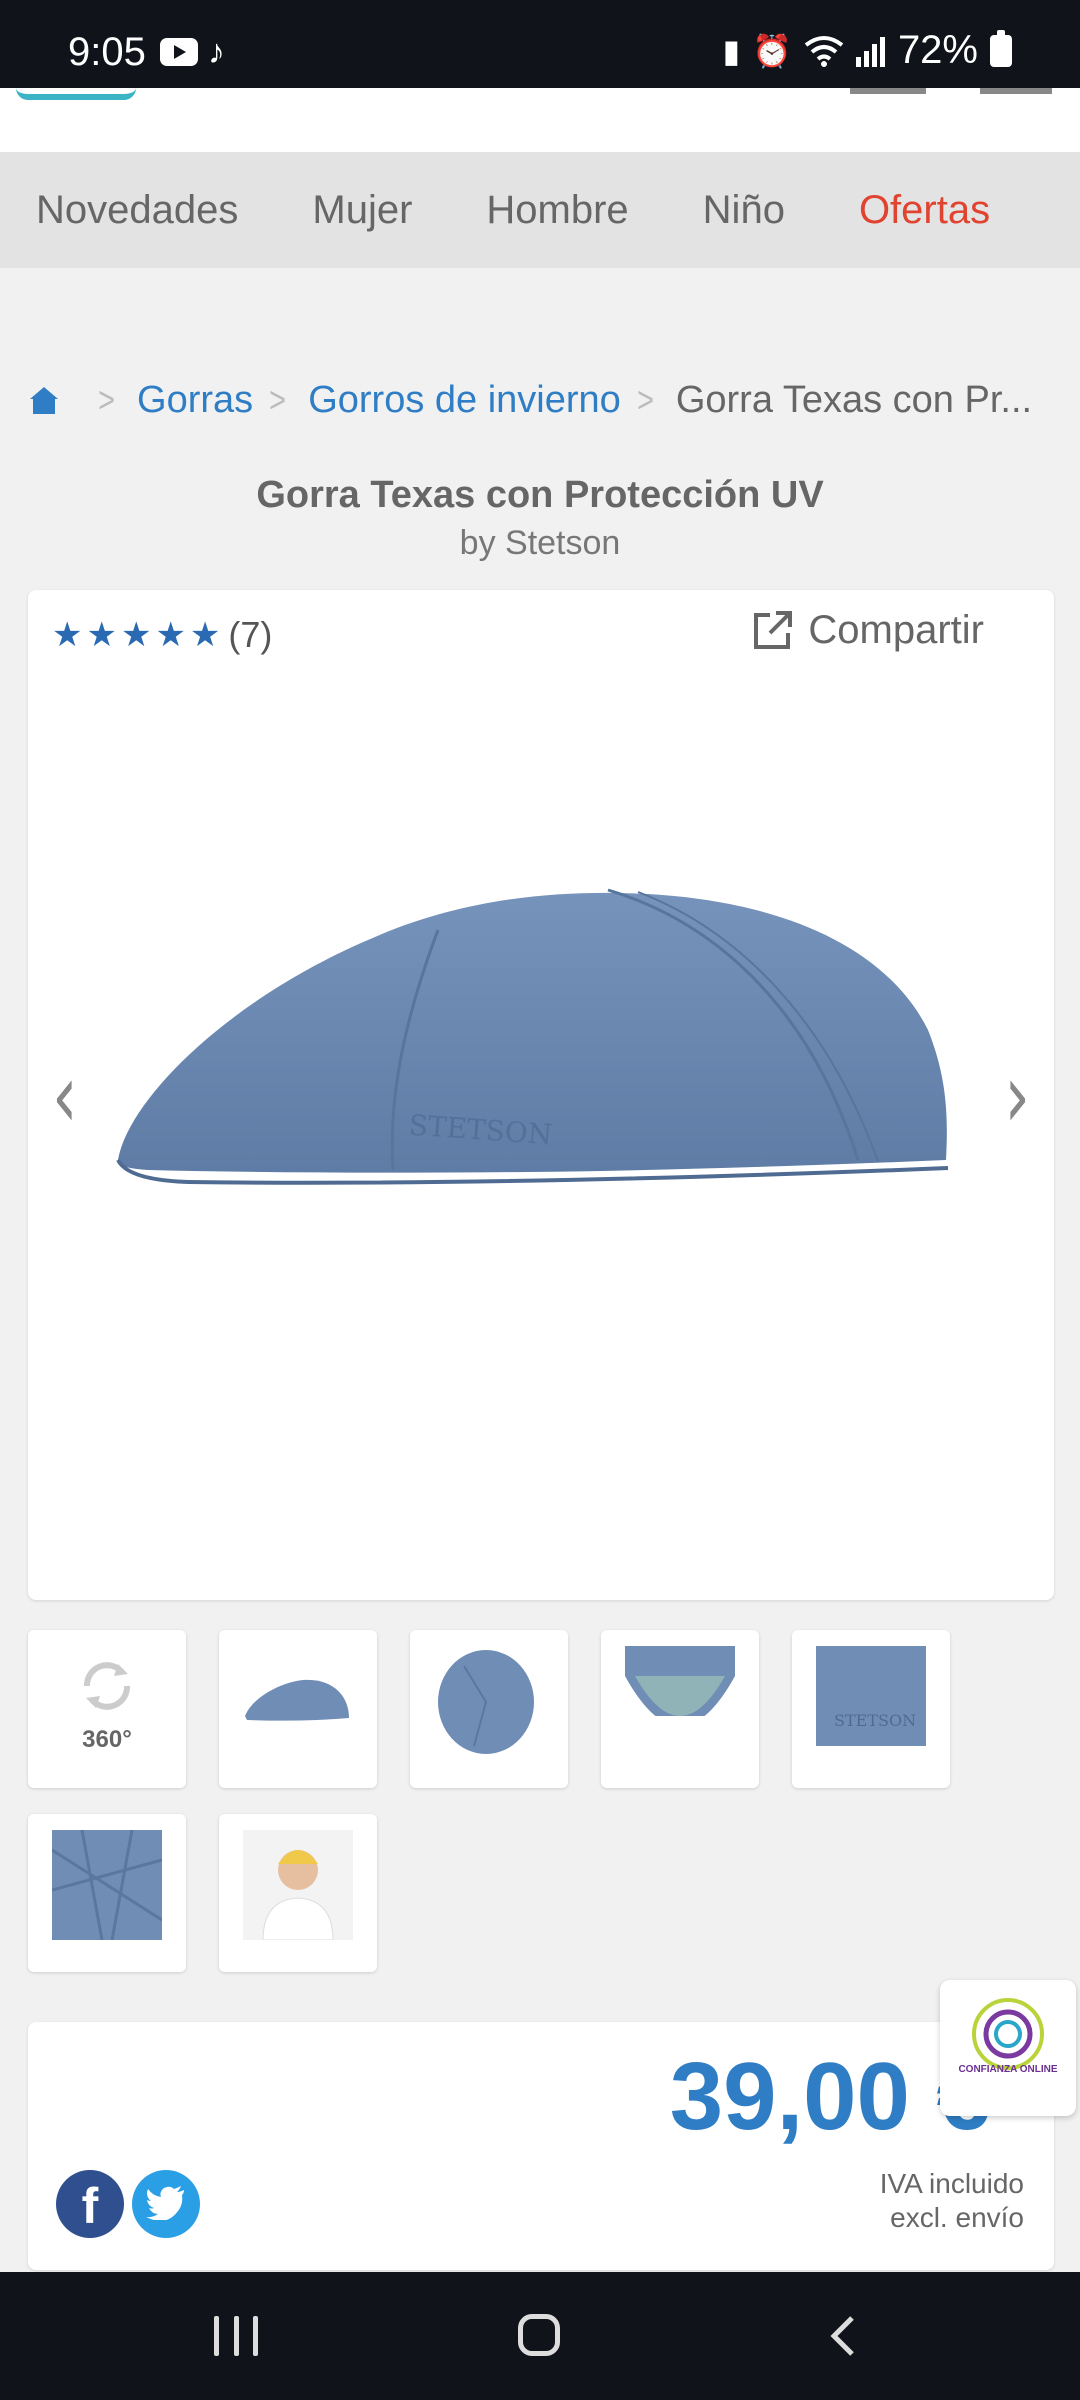 The image size is (1080, 2400). What do you see at coordinates (957, 2218) in the screenshot?
I see `shipping-note: excl. envío` at bounding box center [957, 2218].